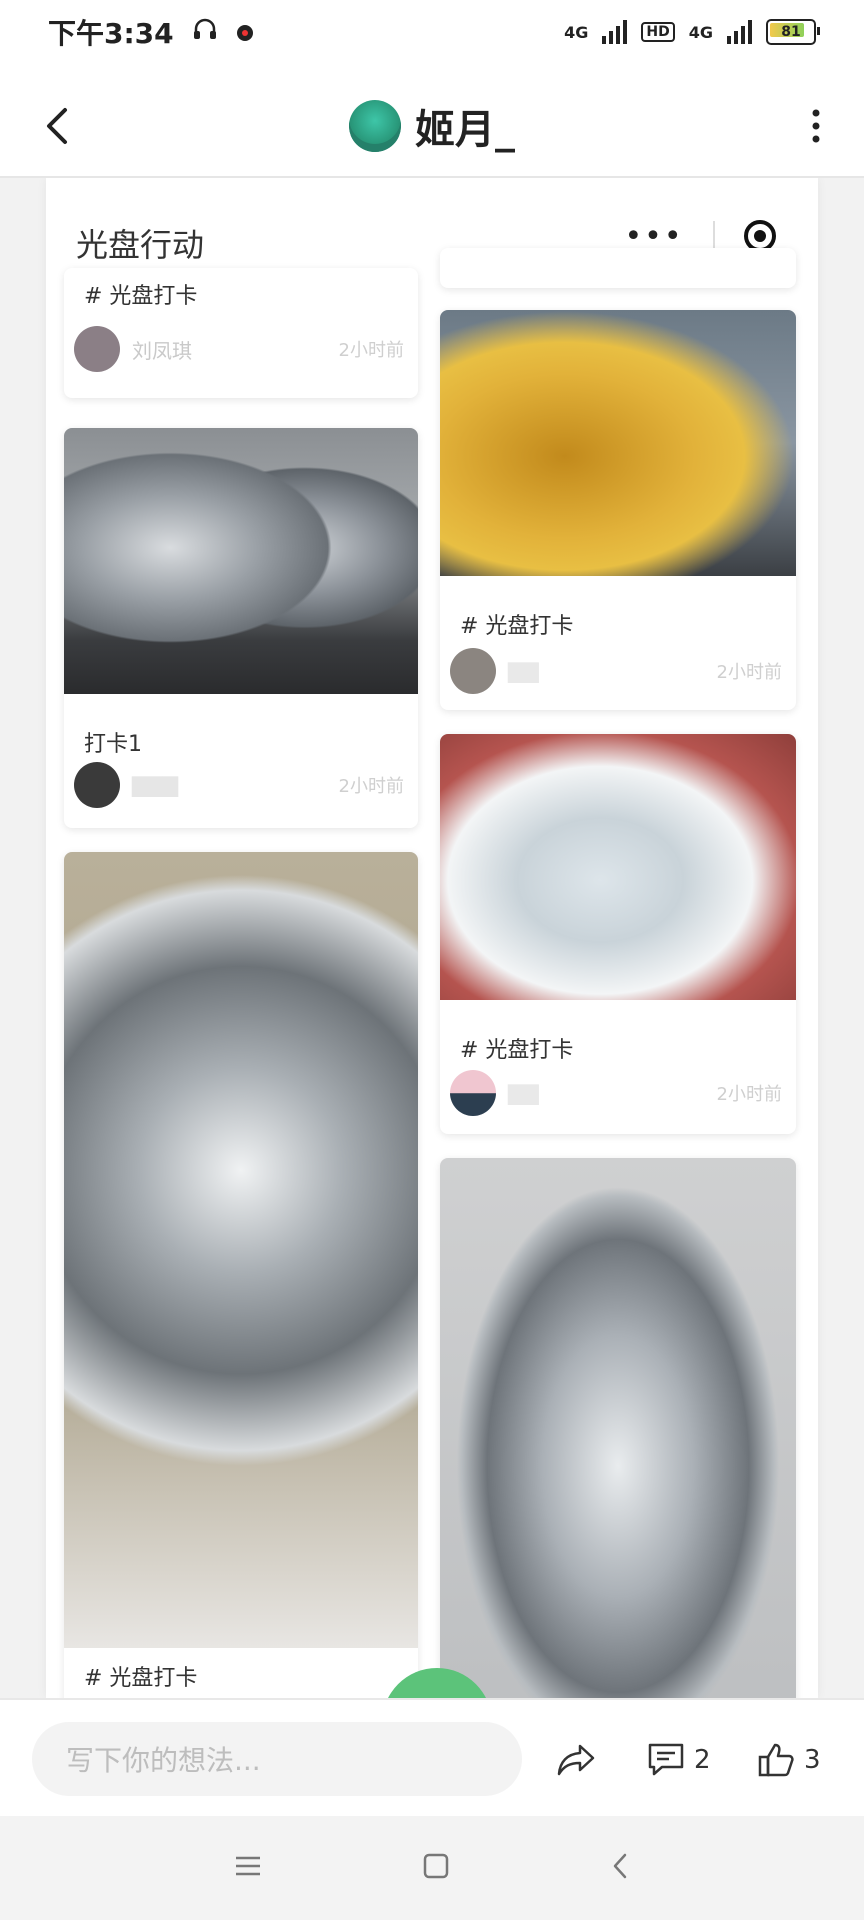 This screenshot has width=864, height=1920. What do you see at coordinates (812, 1760) in the screenshot?
I see `like-count: 3` at bounding box center [812, 1760].